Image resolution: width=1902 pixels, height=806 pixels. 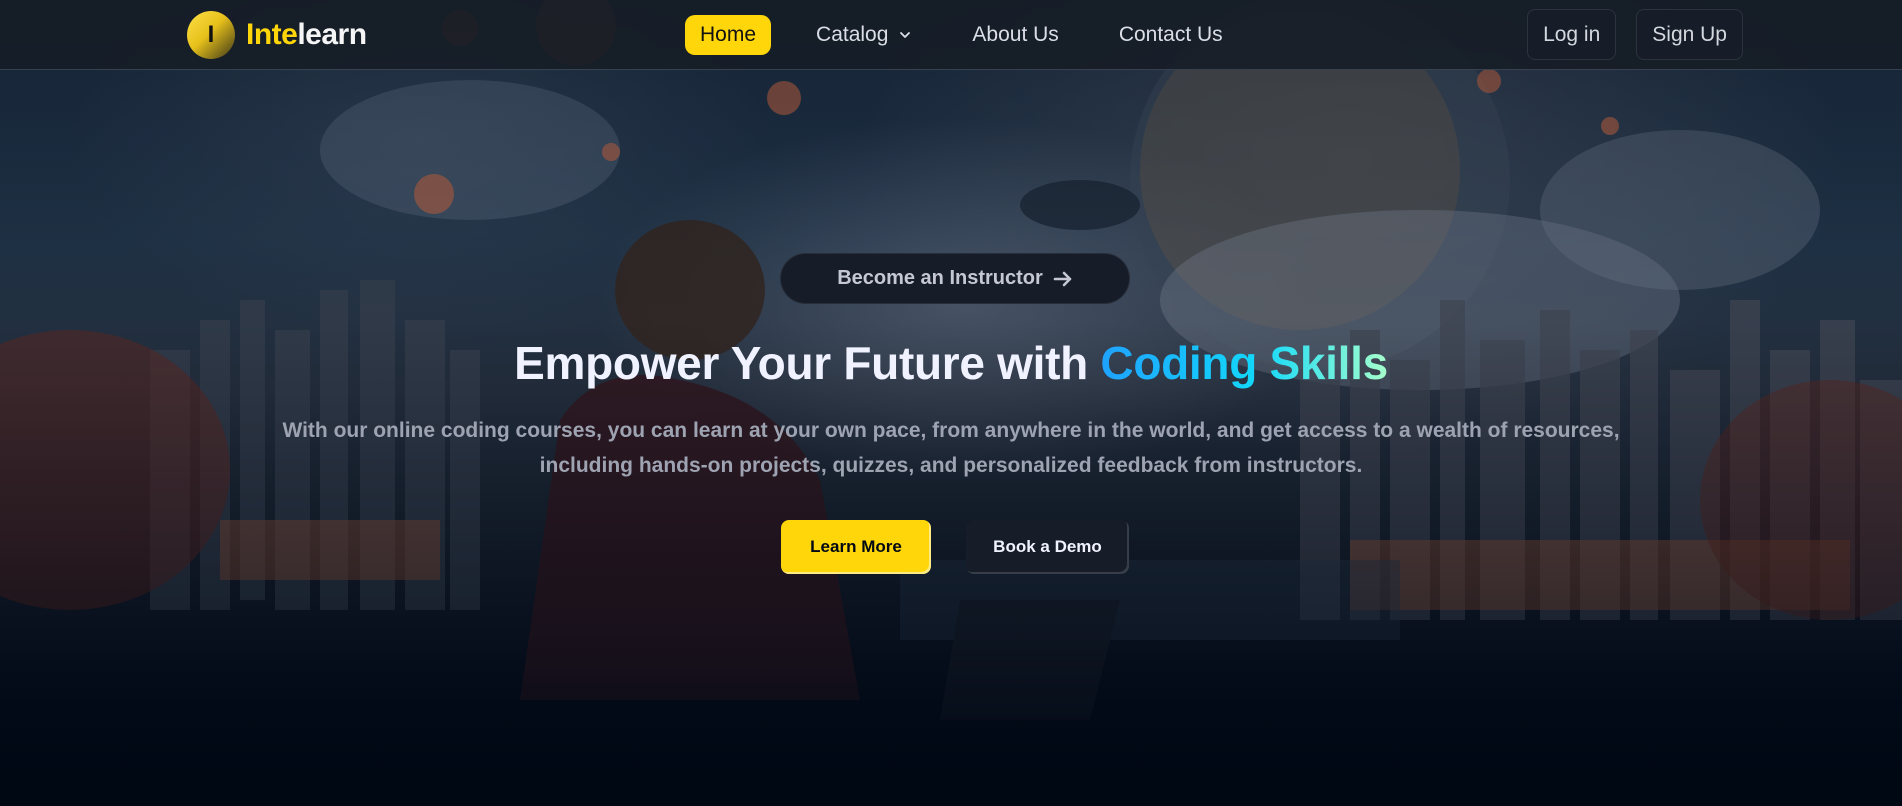 I want to click on book-demo-button: Book a Demo, so click(x=1047, y=547).